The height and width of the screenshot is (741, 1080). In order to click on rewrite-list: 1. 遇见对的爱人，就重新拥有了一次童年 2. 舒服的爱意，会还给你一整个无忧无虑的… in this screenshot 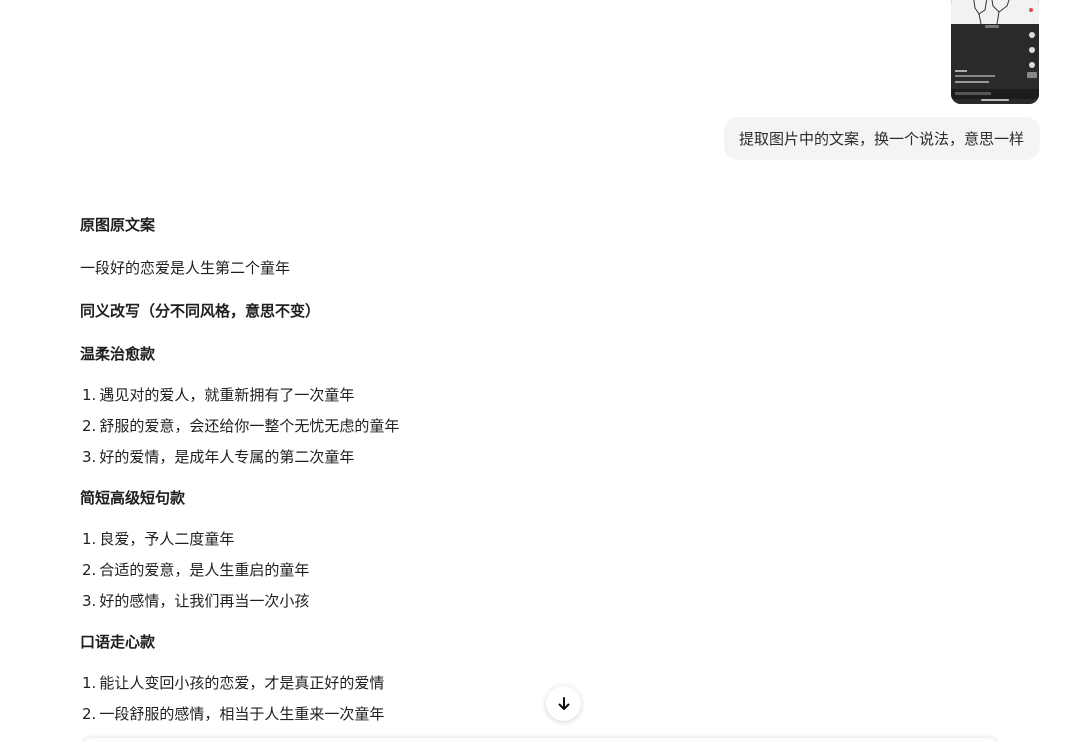, I will do `click(430, 426)`.